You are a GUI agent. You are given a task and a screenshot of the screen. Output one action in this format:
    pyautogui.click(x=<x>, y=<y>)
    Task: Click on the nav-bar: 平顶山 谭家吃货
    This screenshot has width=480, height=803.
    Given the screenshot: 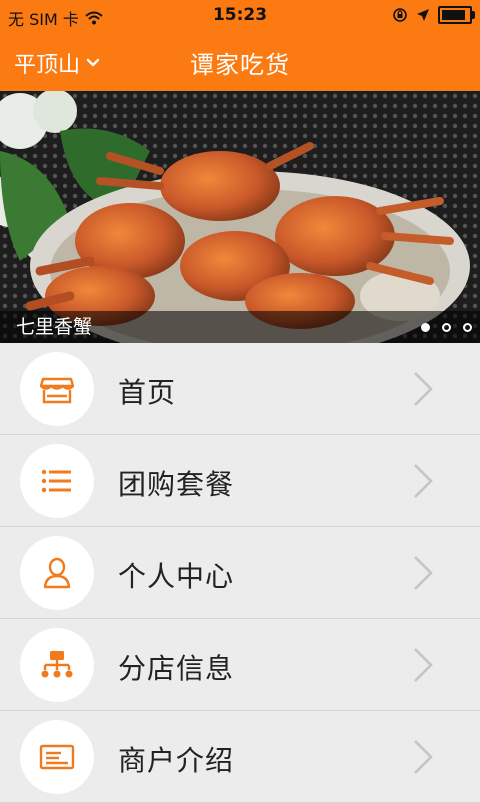 What is the action you would take?
    pyautogui.click(x=240, y=60)
    